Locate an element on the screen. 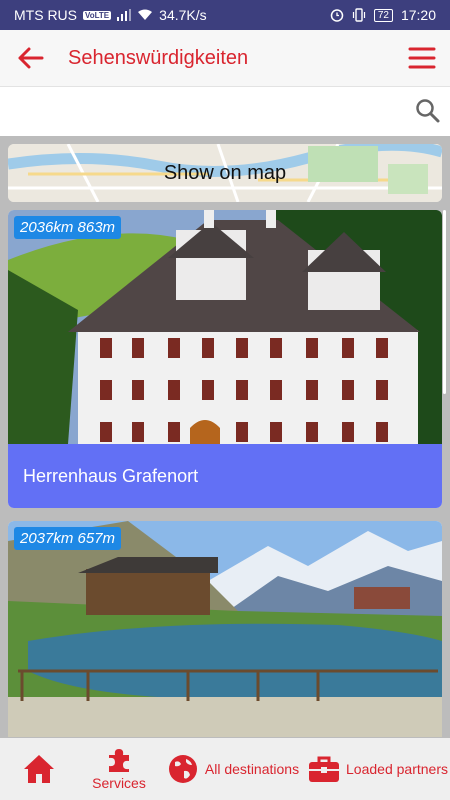  search-input is located at coordinates (200, 111).